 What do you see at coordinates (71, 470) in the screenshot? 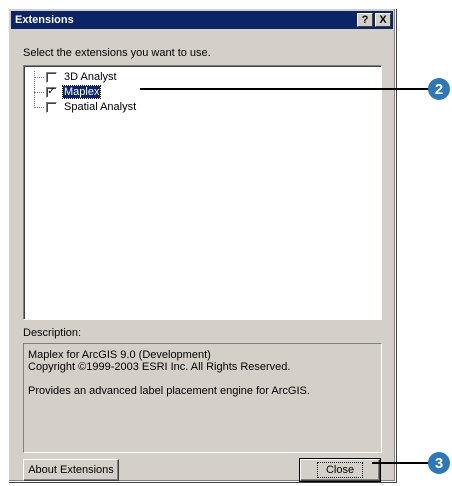
I see `about-extensions-button: About Extensions` at bounding box center [71, 470].